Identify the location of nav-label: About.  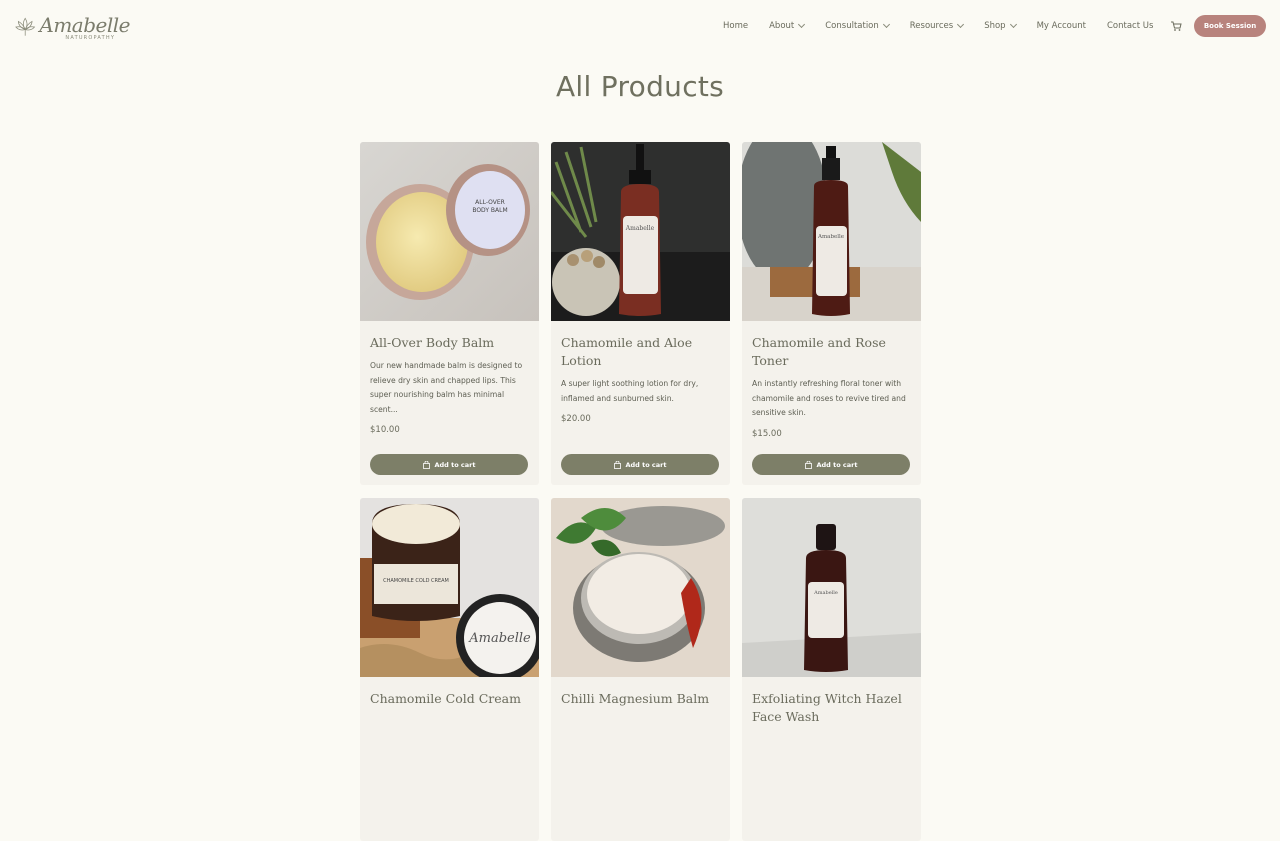
(782, 26).